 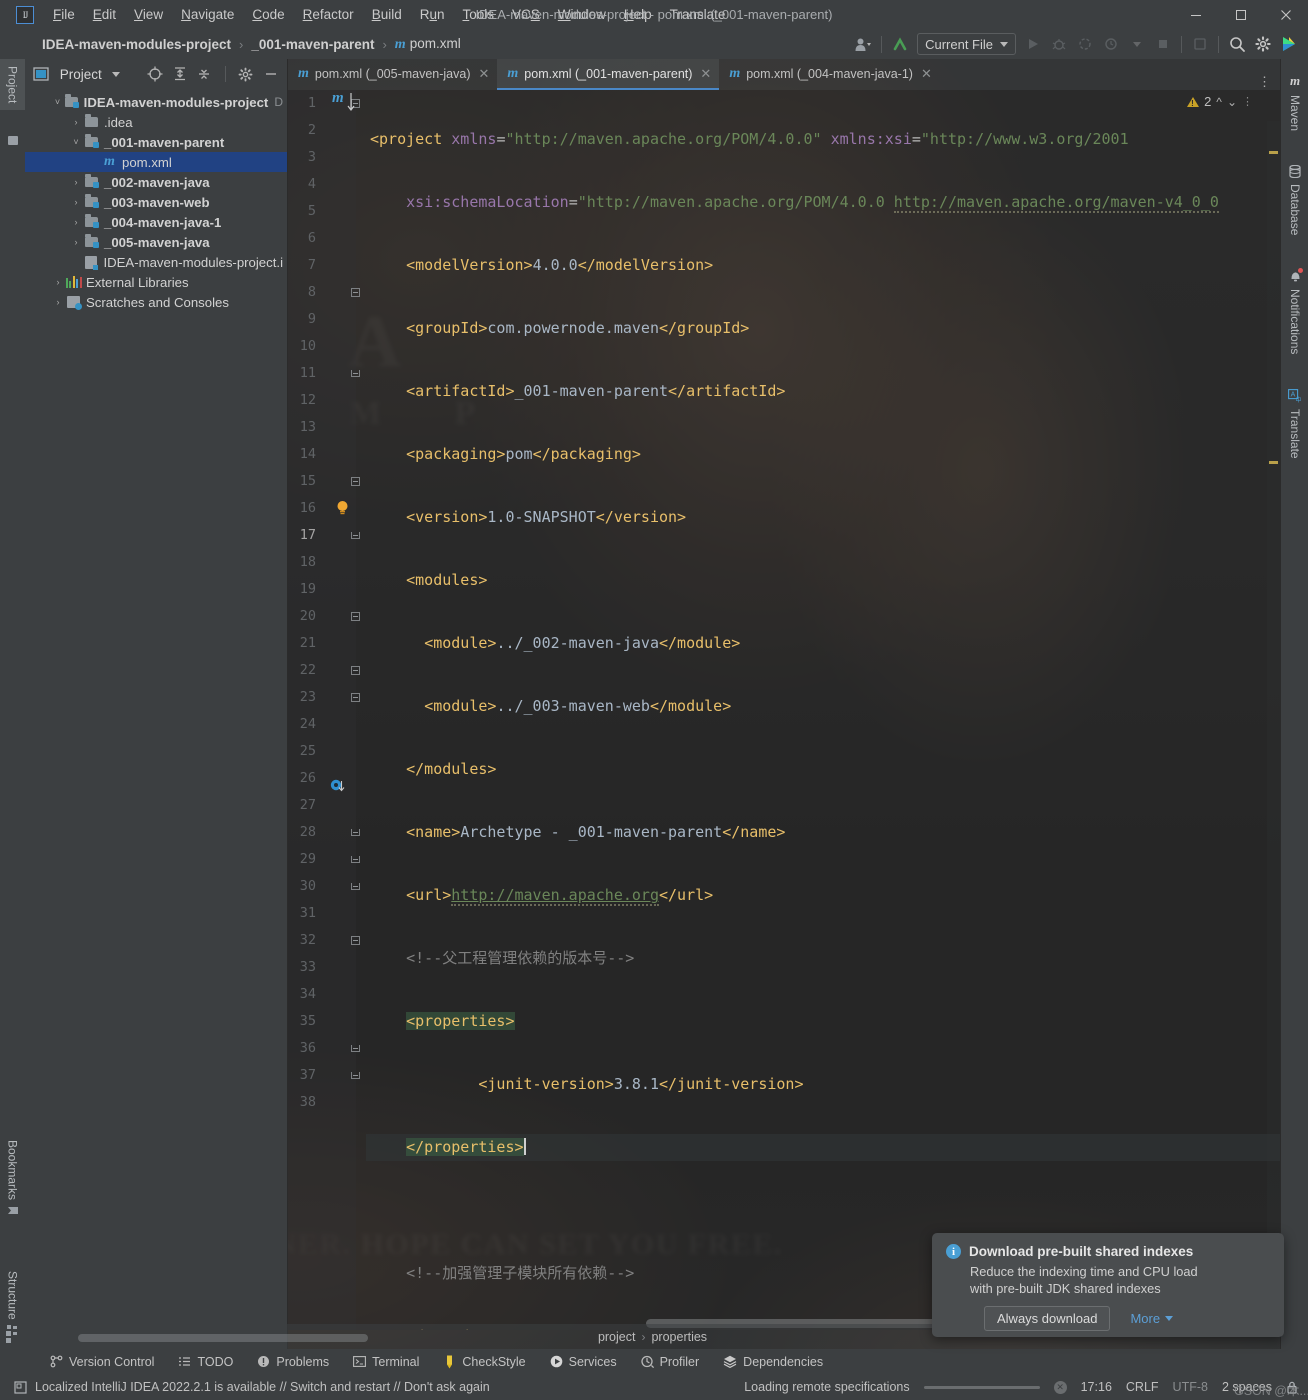 What do you see at coordinates (268, 14) in the screenshot?
I see `menu-code: Code` at bounding box center [268, 14].